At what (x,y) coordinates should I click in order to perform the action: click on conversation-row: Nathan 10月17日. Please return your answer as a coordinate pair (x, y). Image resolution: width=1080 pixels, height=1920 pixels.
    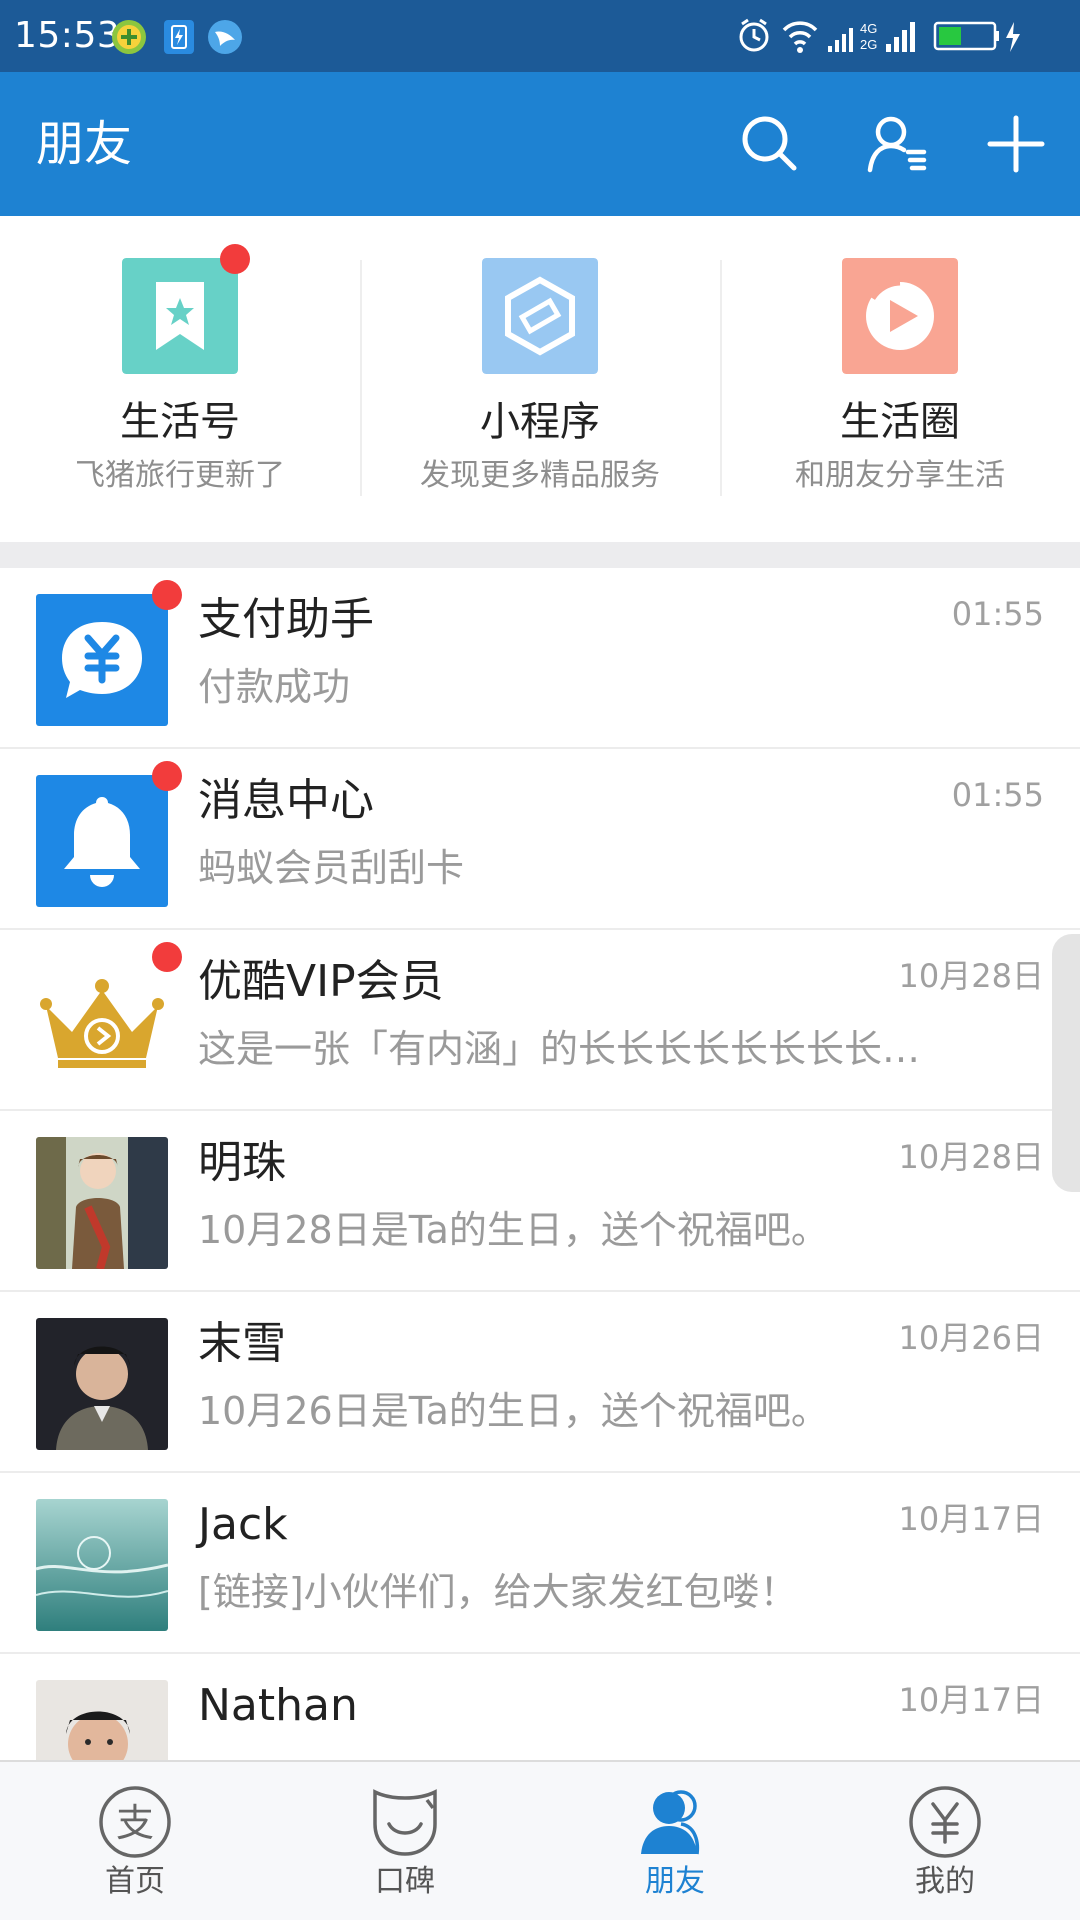
    Looking at the image, I should click on (540, 1707).